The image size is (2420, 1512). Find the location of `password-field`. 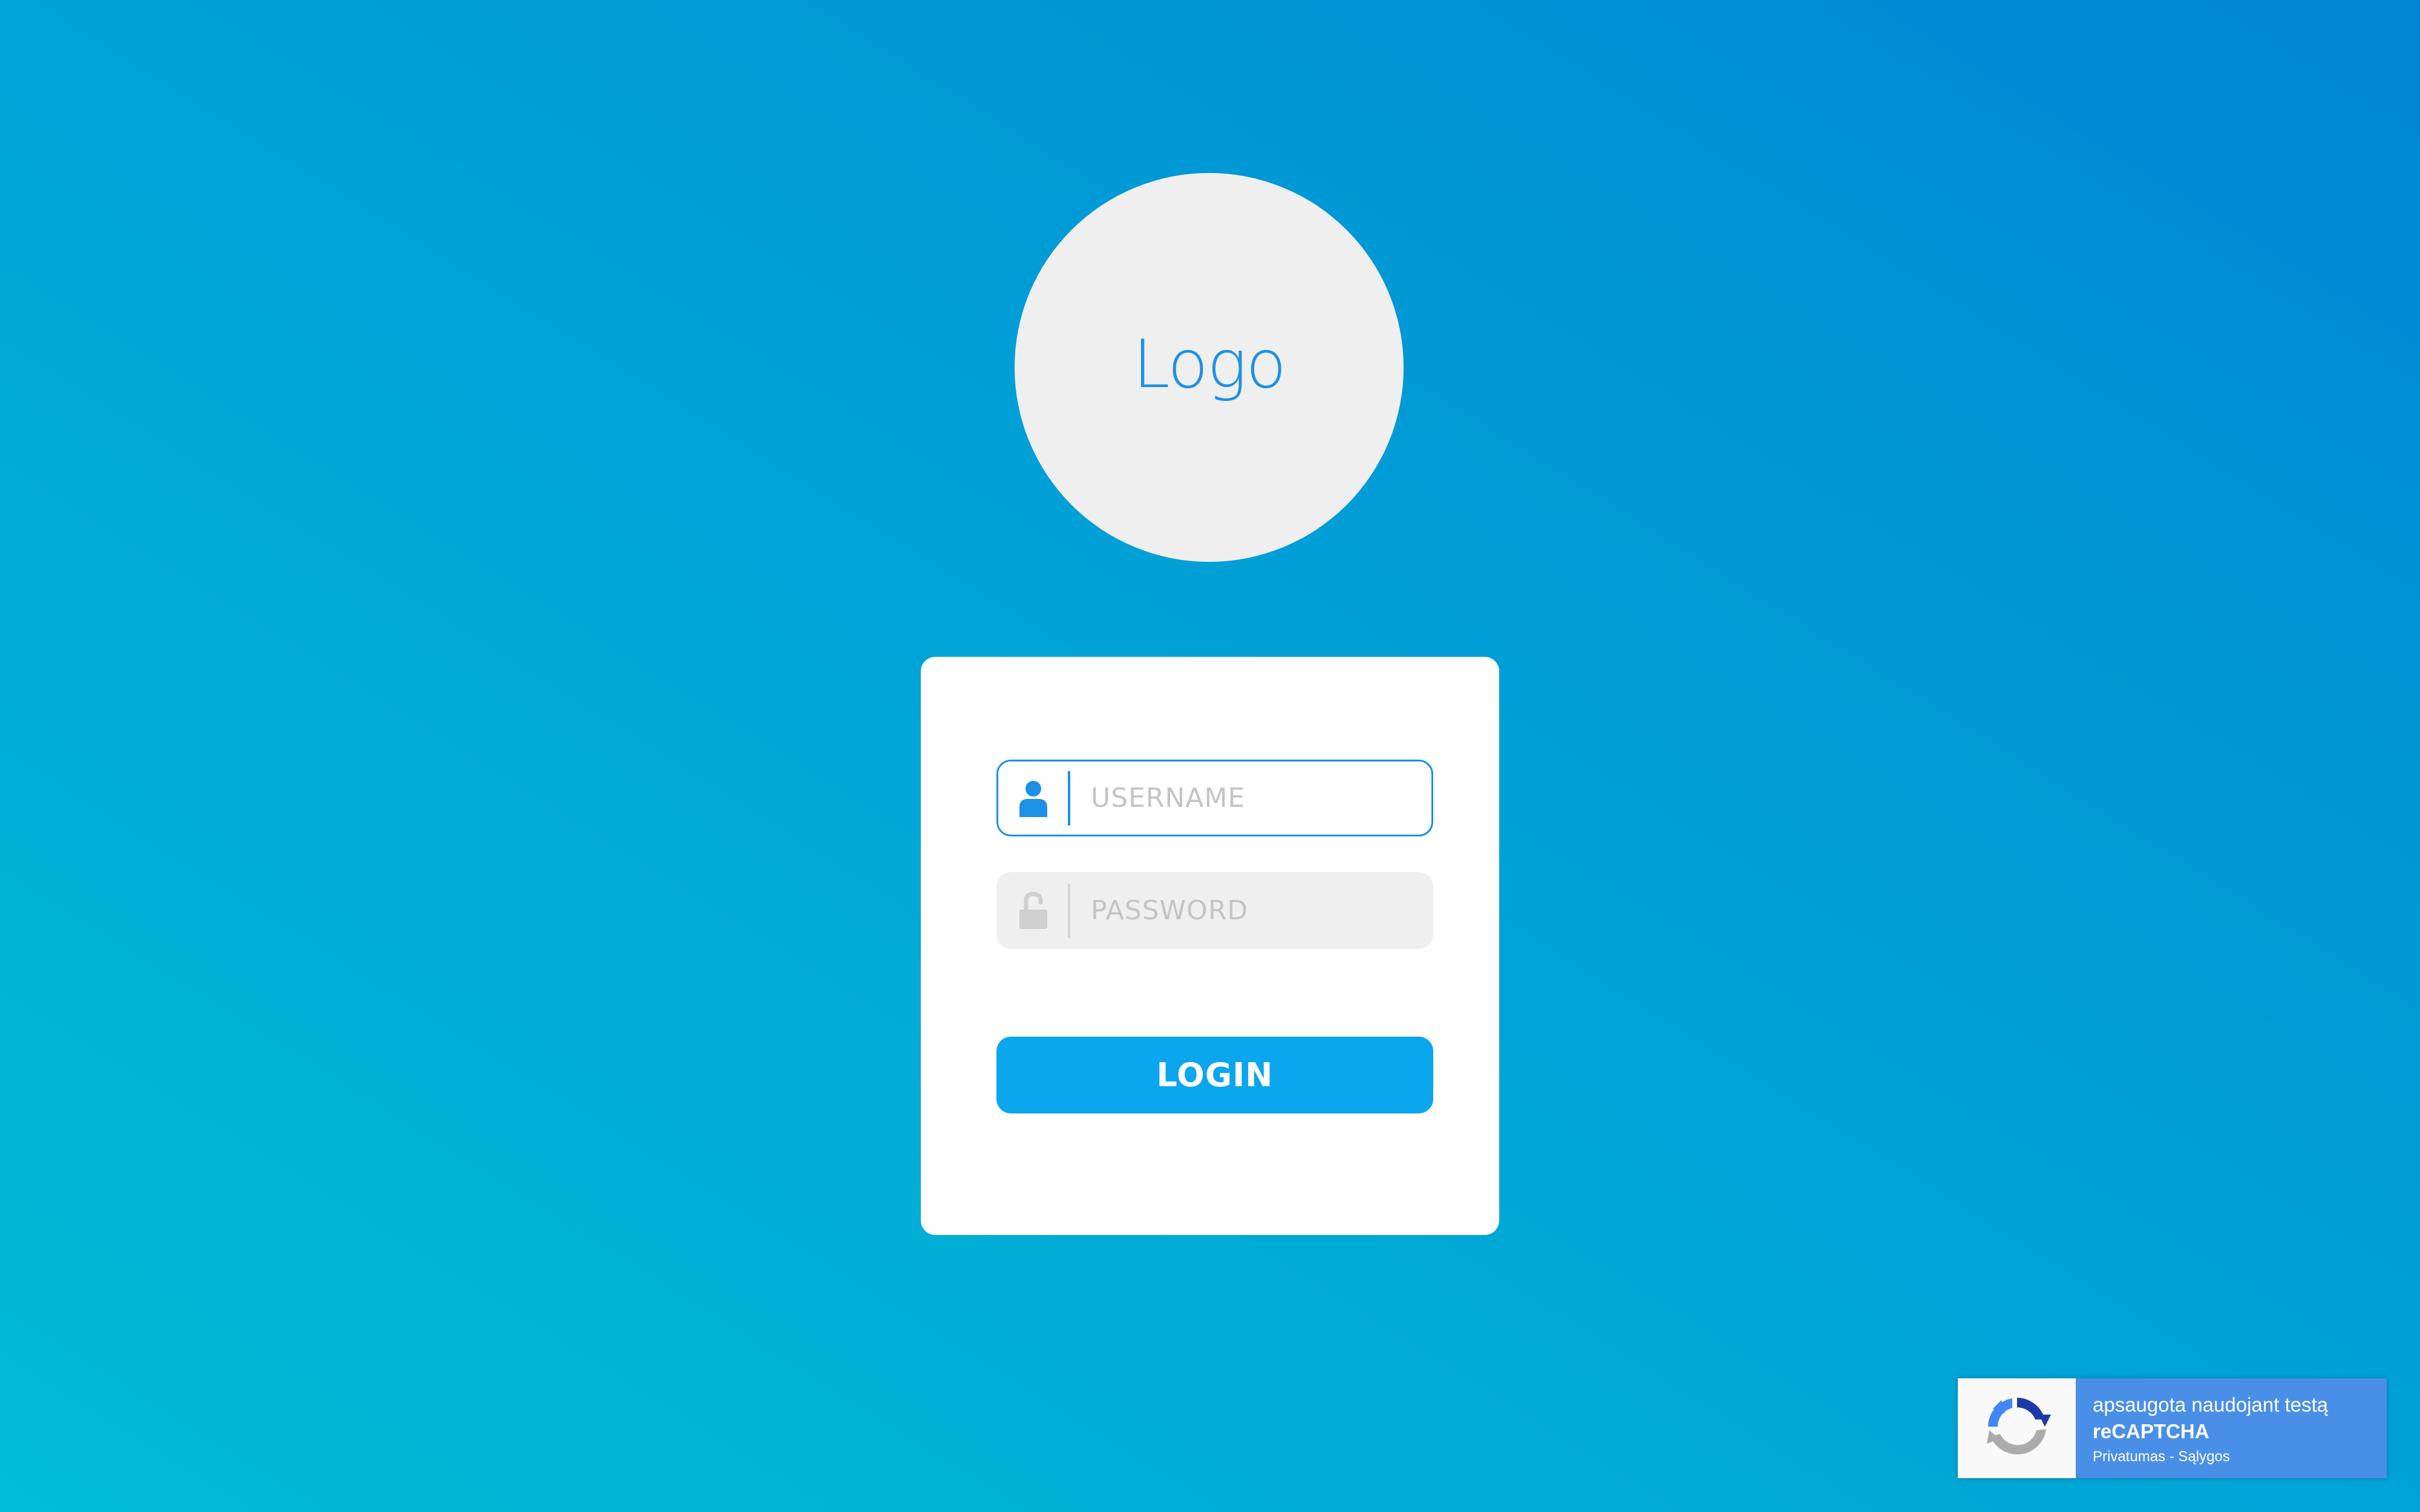

password-field is located at coordinates (1214, 910).